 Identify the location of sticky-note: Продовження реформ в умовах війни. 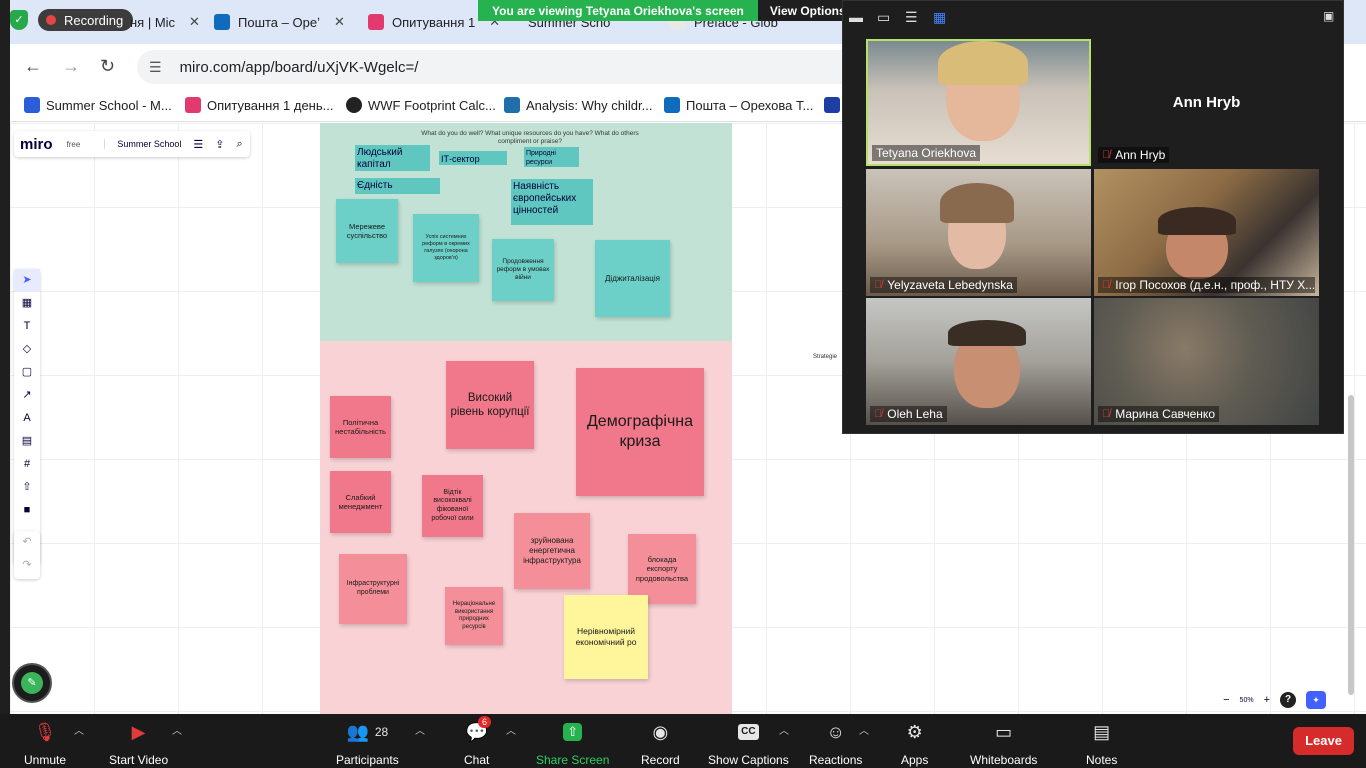
(523, 270).